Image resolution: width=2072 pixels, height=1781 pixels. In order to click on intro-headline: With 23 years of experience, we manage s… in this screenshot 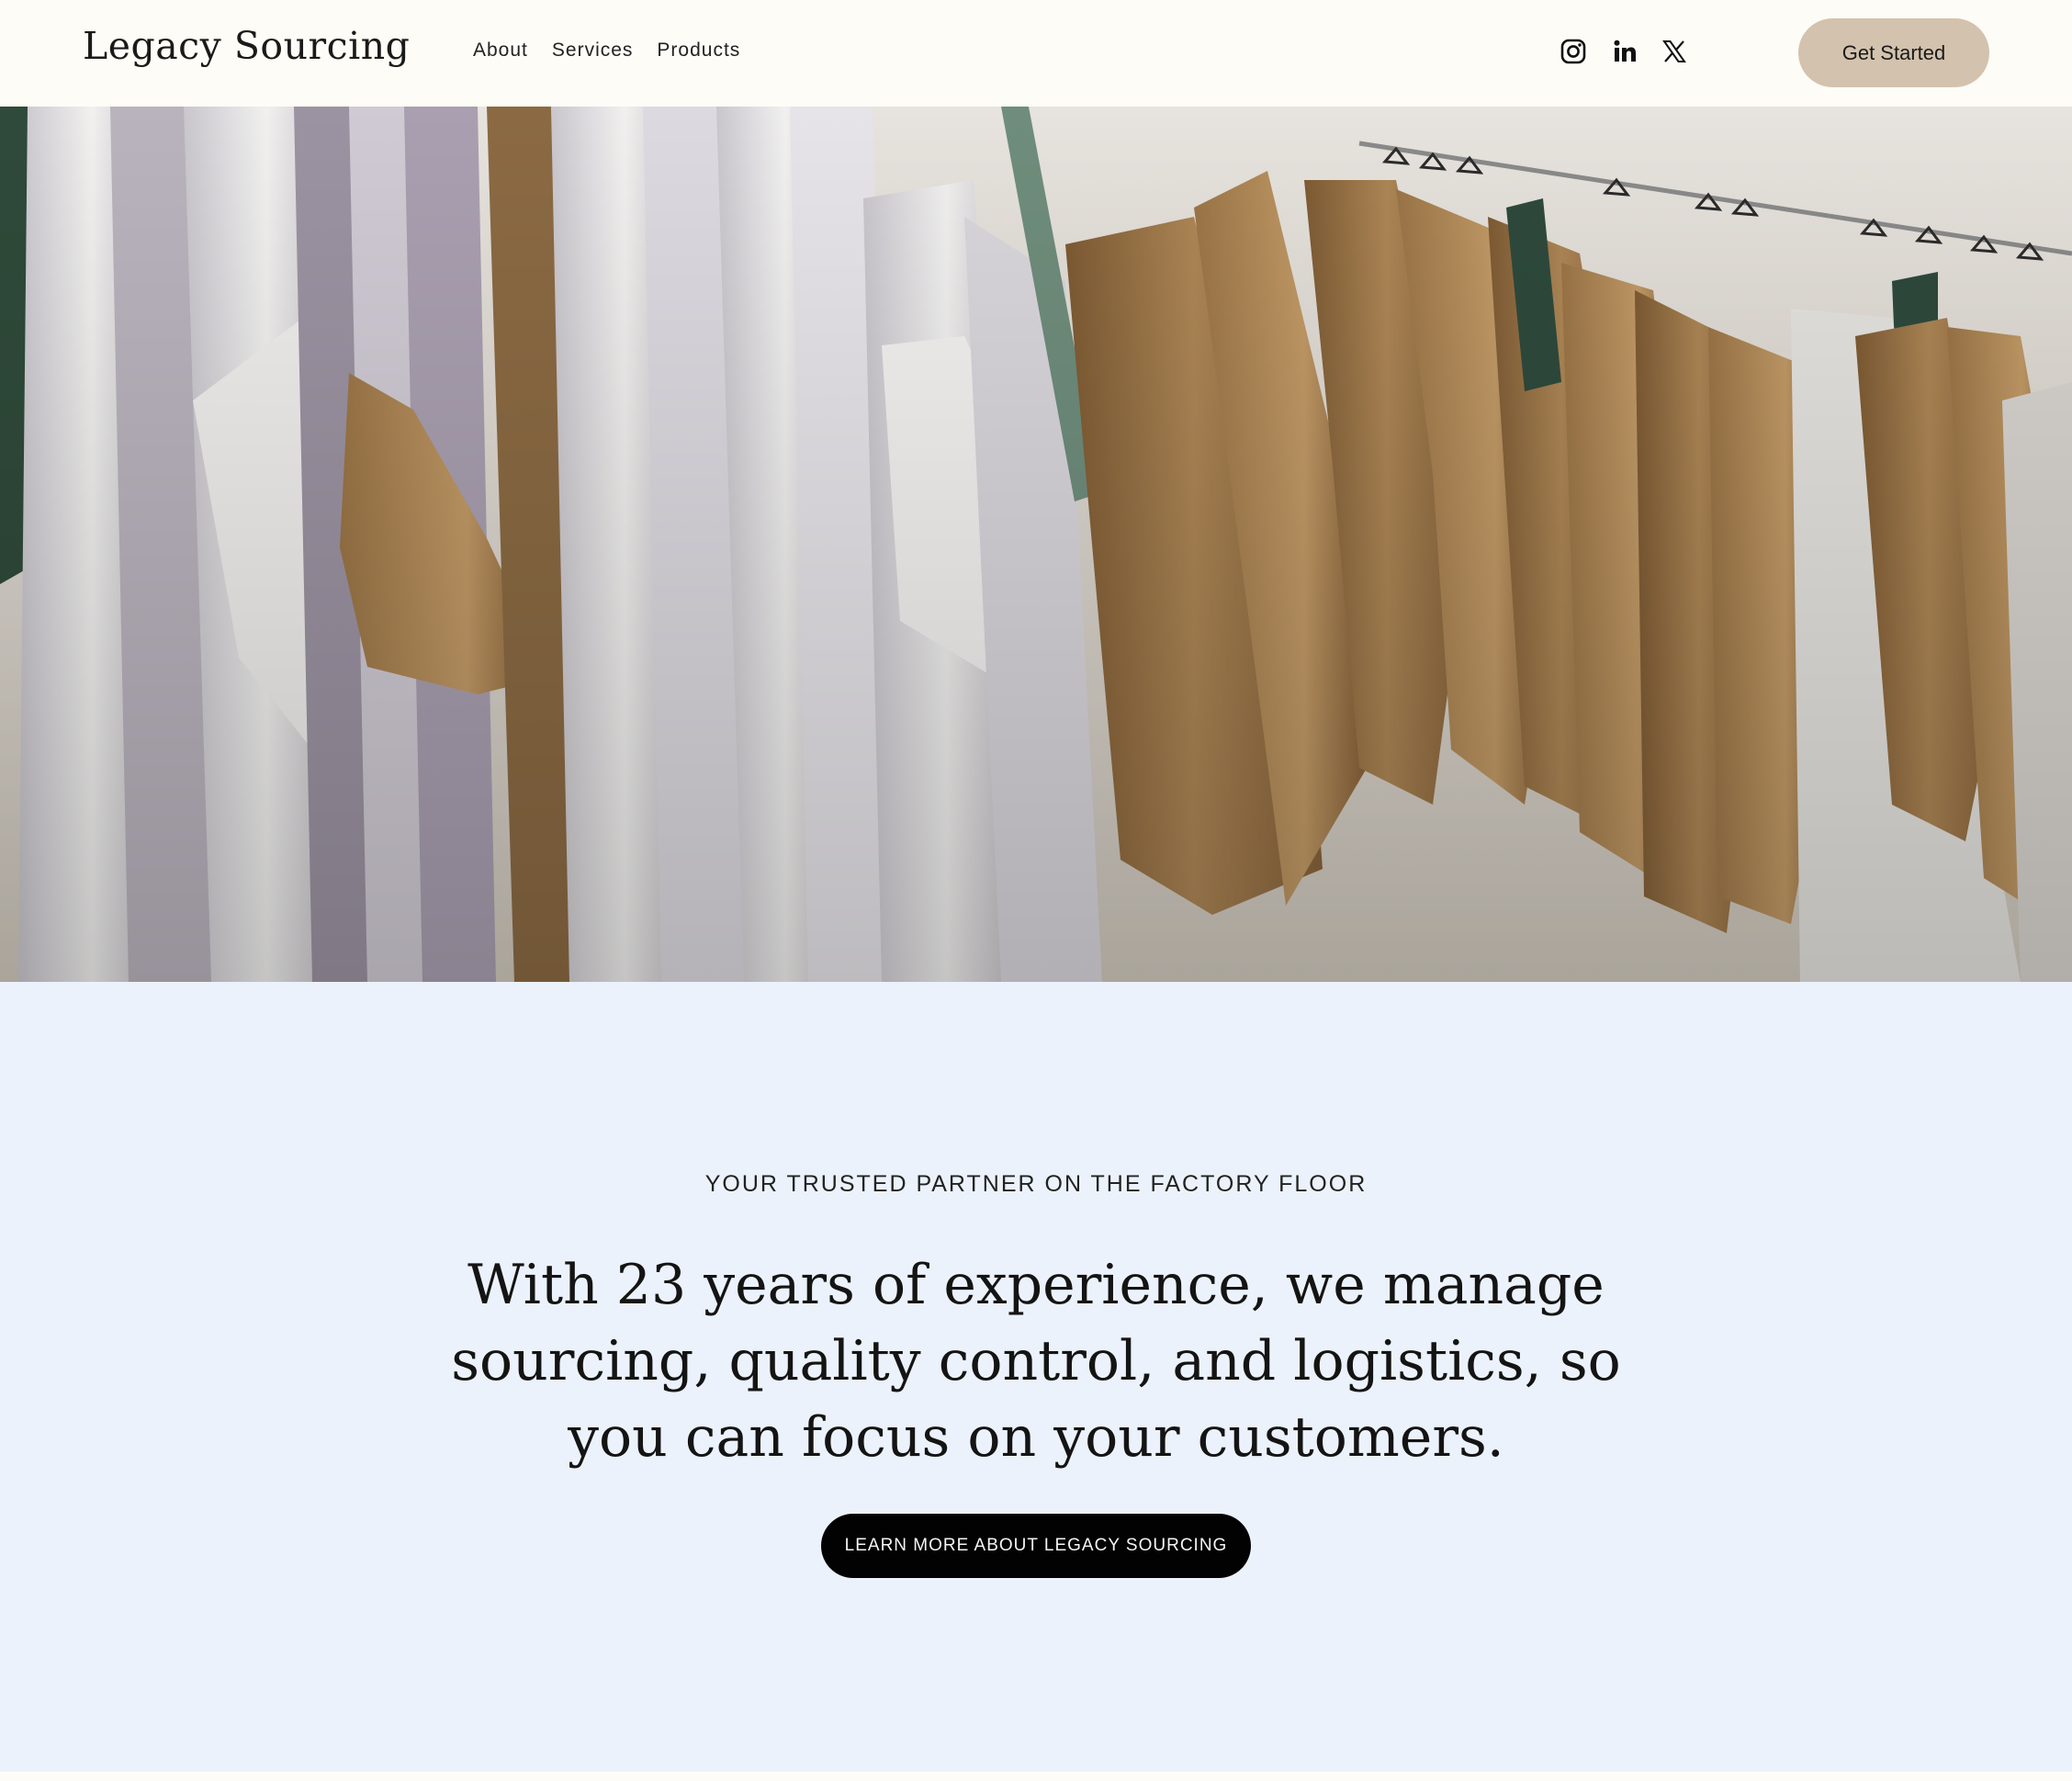, I will do `click(1036, 1362)`.